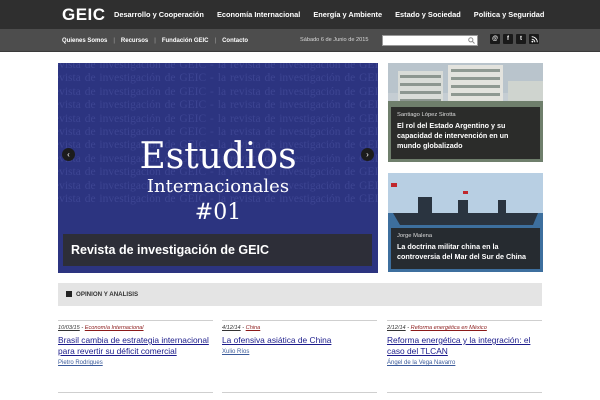 This screenshot has width=600, height=400. What do you see at coordinates (218, 186) in the screenshot?
I see `hero-title-line2: Internacionales` at bounding box center [218, 186].